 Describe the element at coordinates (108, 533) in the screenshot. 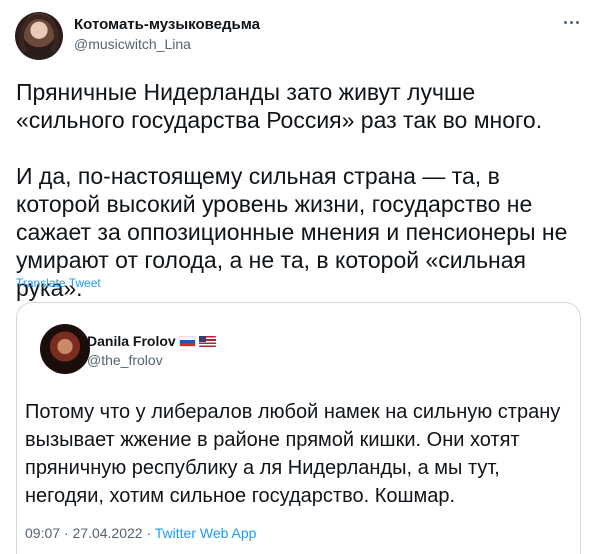

I see `quote-date: 27.04.2022` at that location.